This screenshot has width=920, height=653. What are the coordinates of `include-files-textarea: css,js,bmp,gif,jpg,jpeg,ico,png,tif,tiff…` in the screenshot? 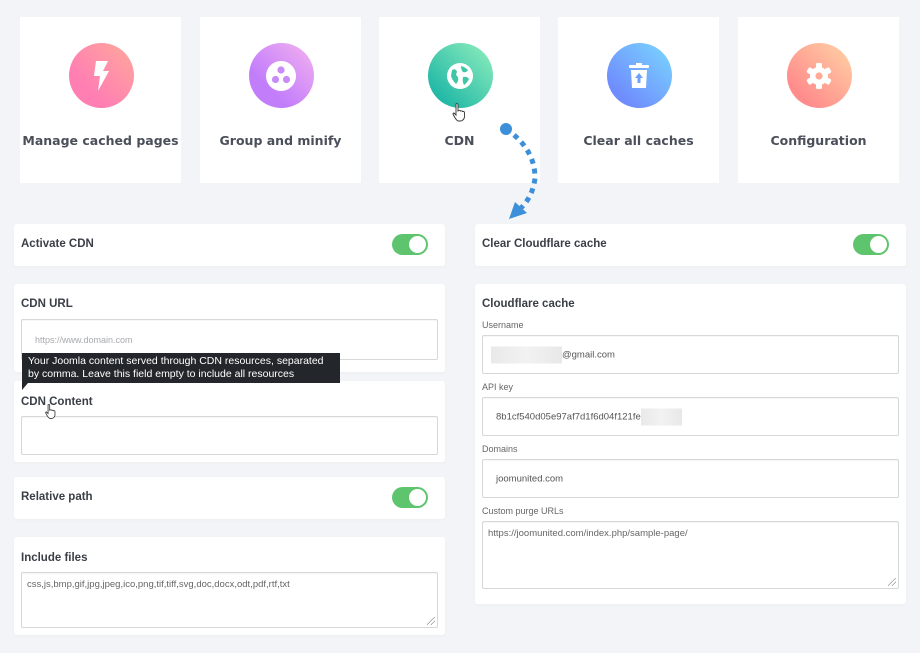 It's located at (229, 600).